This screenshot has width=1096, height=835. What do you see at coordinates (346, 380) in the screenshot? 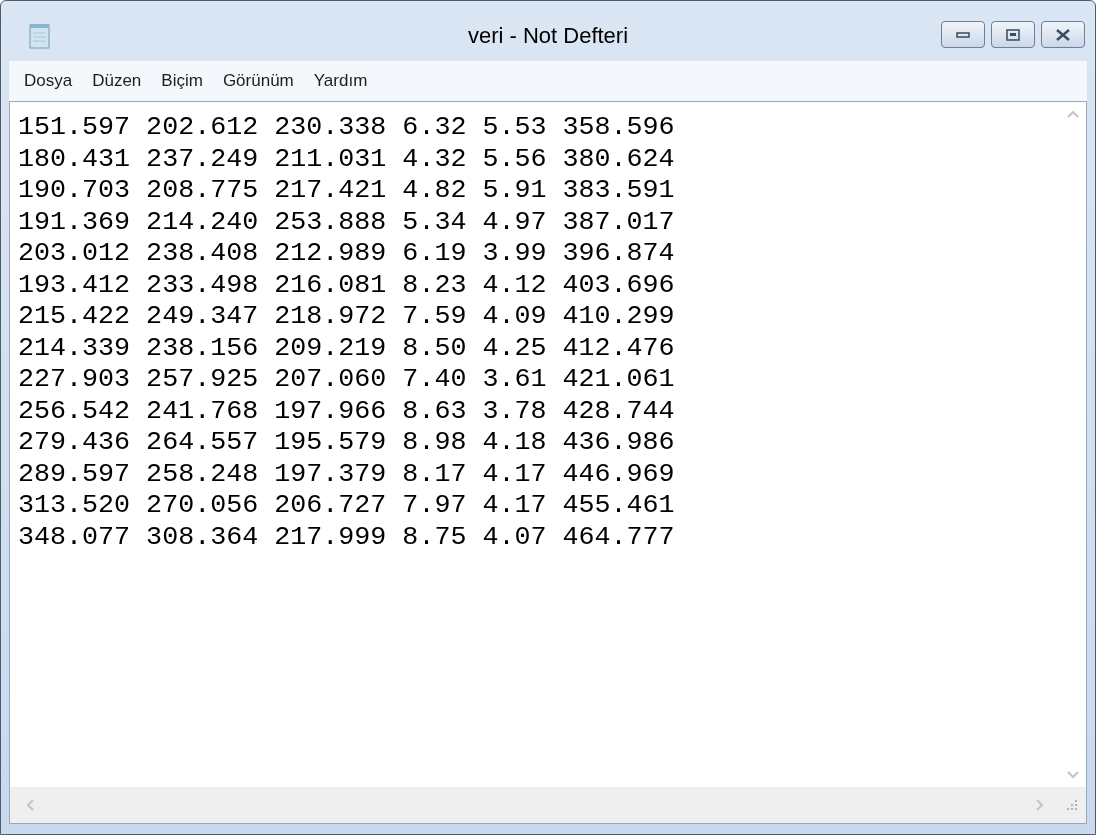
I see `text-line: 227.903 257.925 207.060 7.40 3.61 421.061` at bounding box center [346, 380].